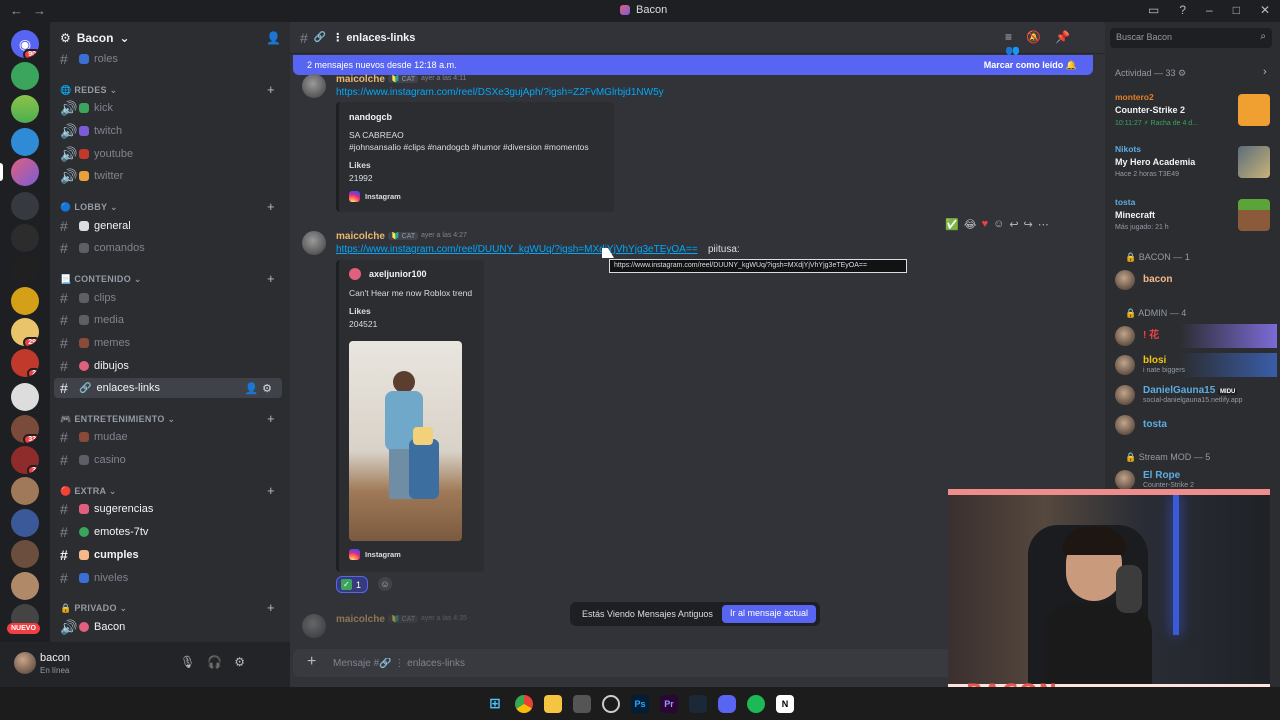 This screenshot has height=720, width=1280. What do you see at coordinates (167, 418) in the screenshot?
I see `category-entretenimiento: 🎮 ENTRETENIMIENTO ⌄ +` at bounding box center [167, 418].